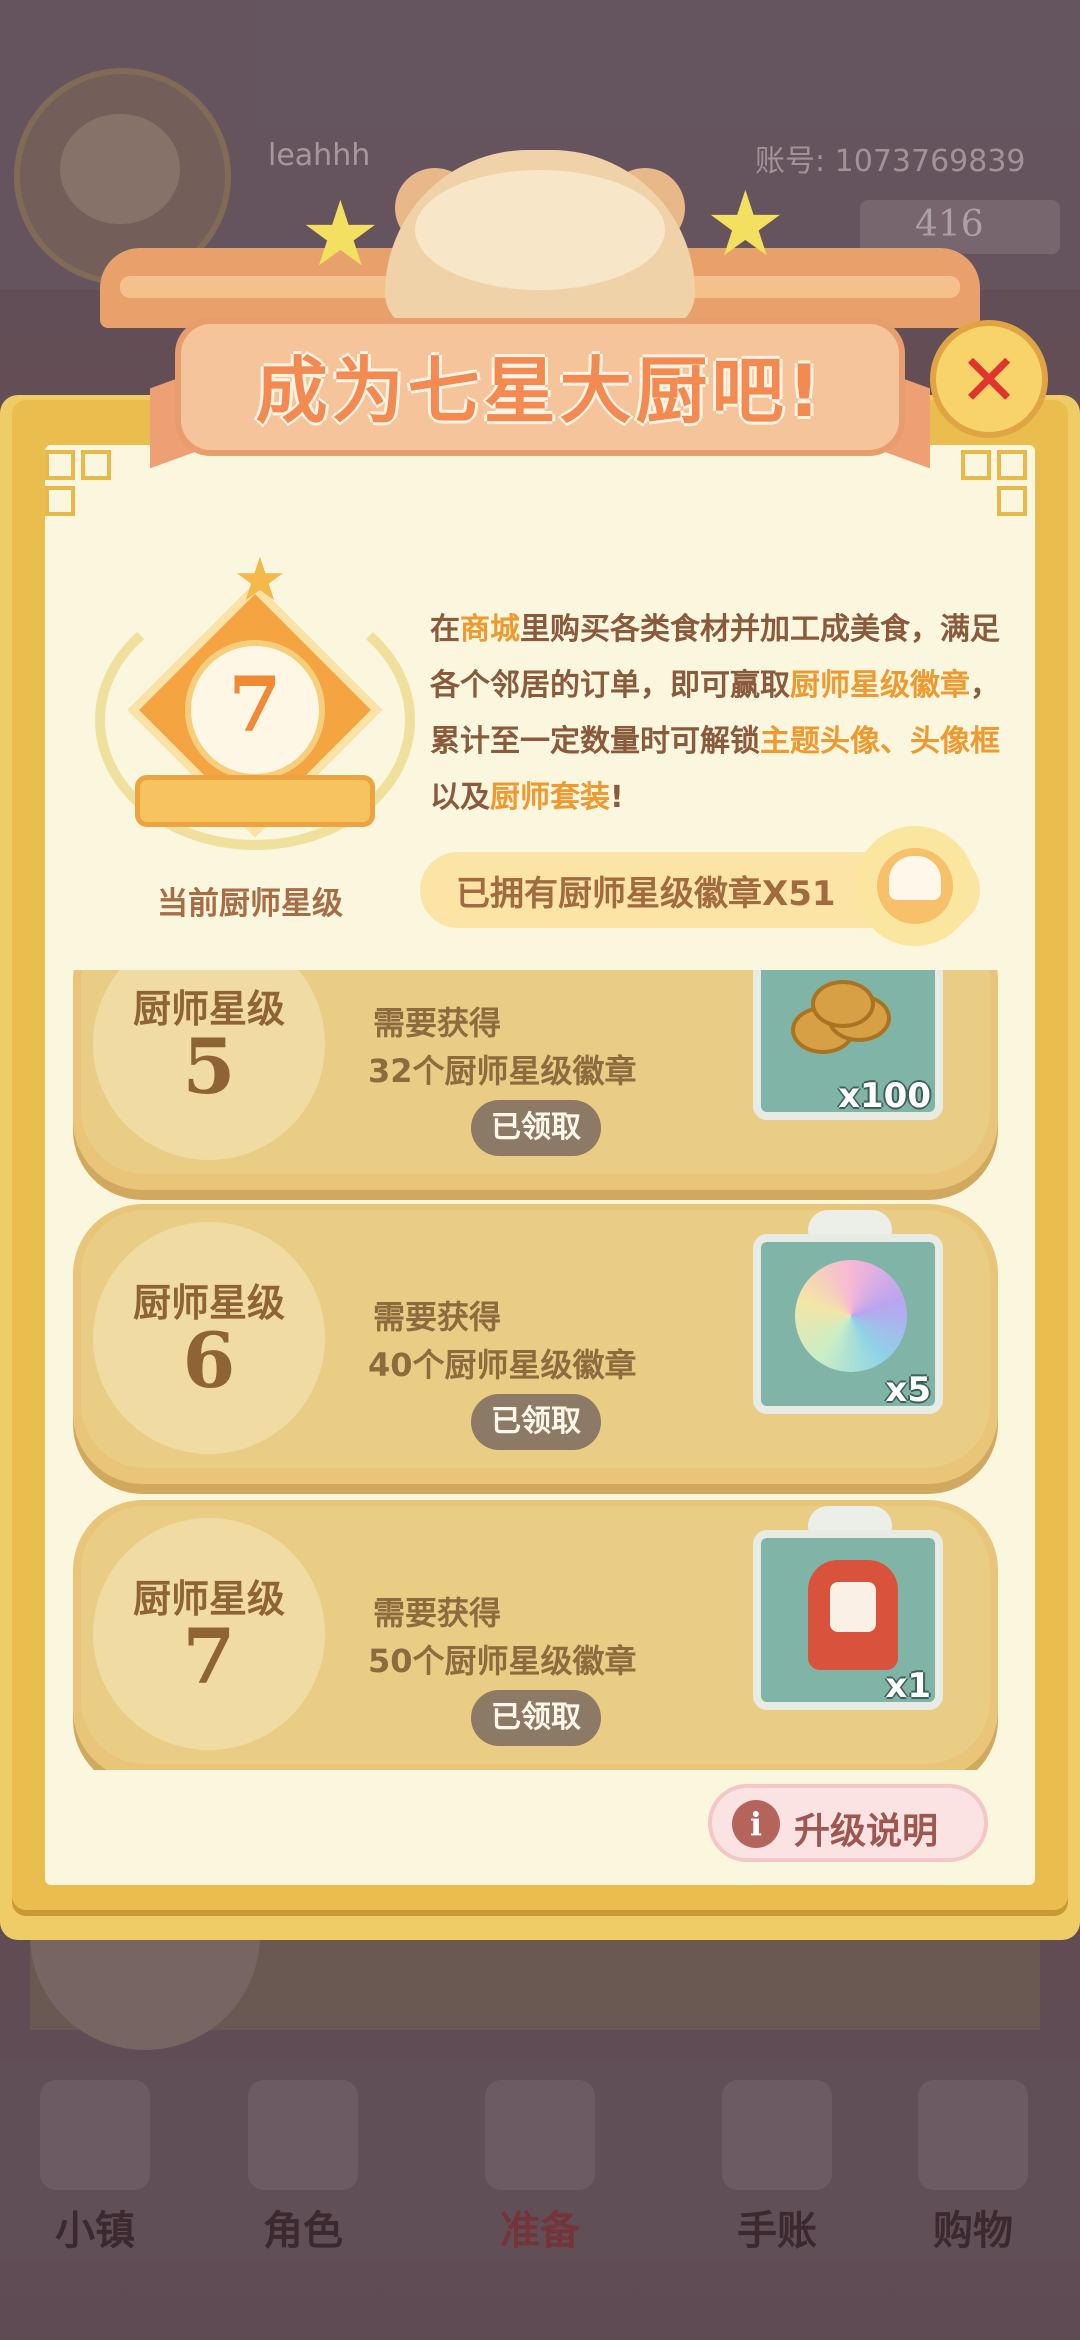  I want to click on upgrade-info-button: i 升级说明, so click(848, 1823).